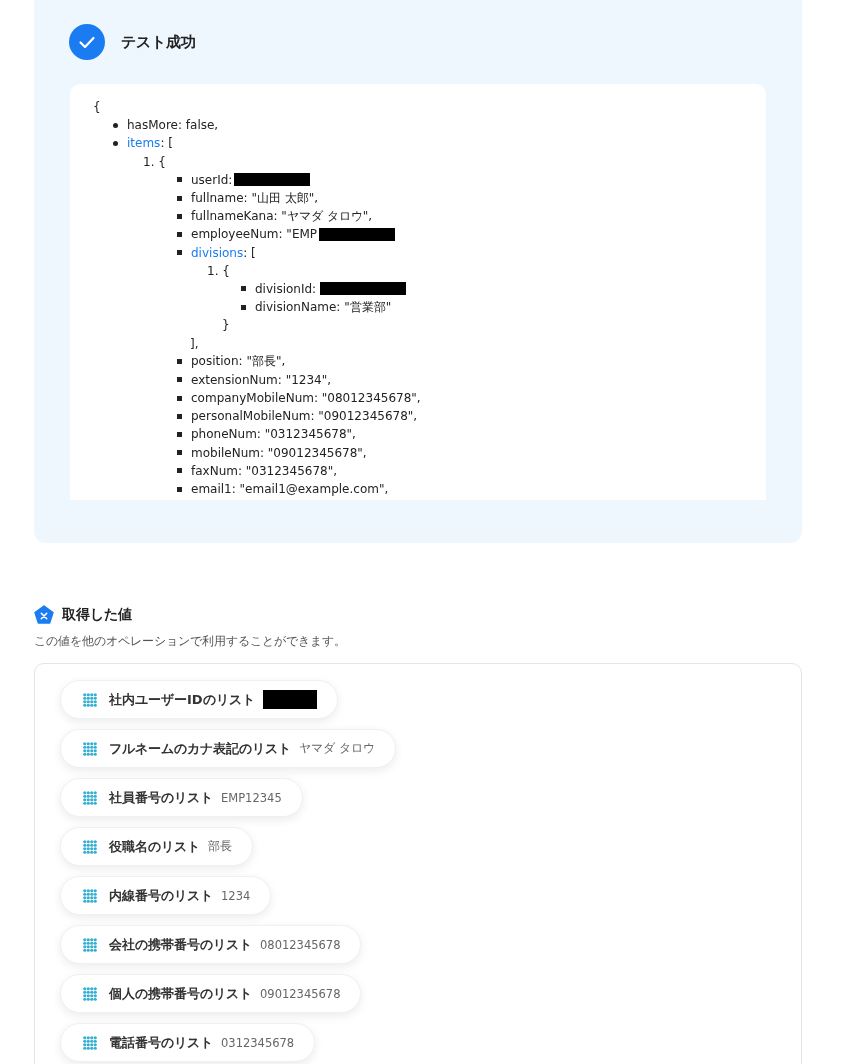  Describe the element at coordinates (194, 343) in the screenshot. I see `code-text: ],` at that location.